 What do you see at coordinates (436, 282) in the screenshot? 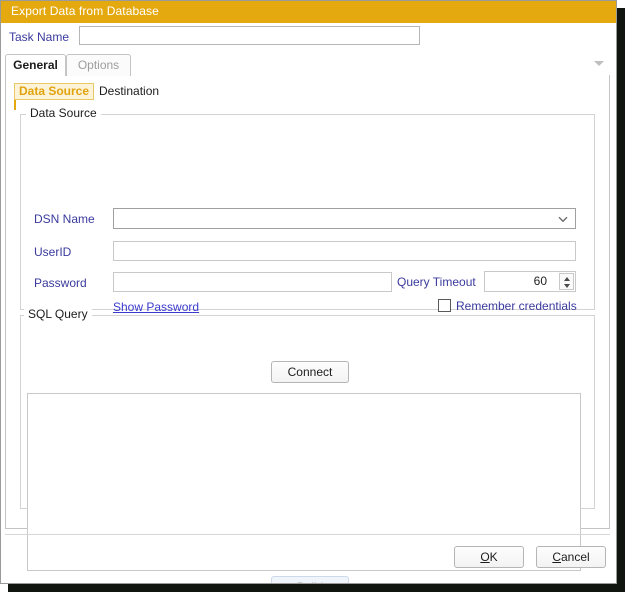
I see `query-timeout-label: Query Timeout` at bounding box center [436, 282].